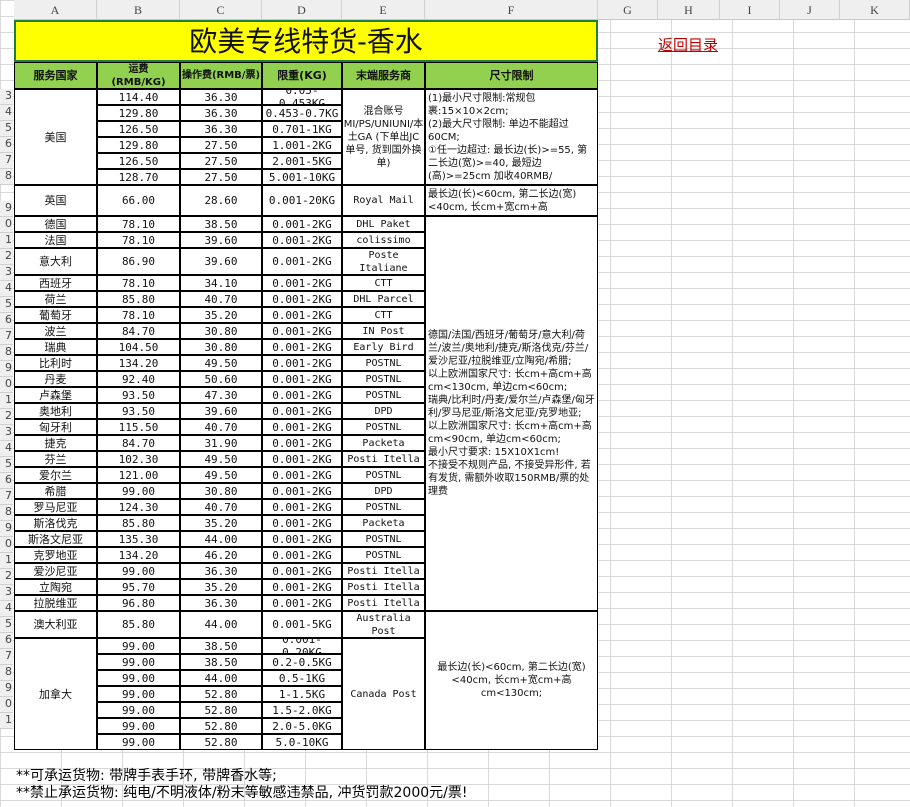 This screenshot has width=910, height=807. Describe the element at coordinates (511, 75) in the screenshot. I see `header-size: 尺寸限制` at that location.